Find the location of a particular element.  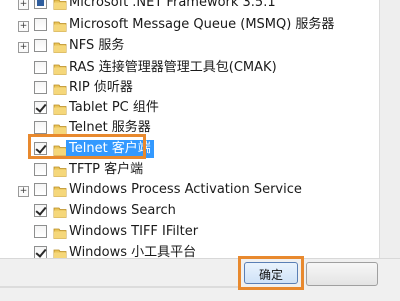

feature-row: Windows TIFF IFilter is located at coordinates (190, 233).